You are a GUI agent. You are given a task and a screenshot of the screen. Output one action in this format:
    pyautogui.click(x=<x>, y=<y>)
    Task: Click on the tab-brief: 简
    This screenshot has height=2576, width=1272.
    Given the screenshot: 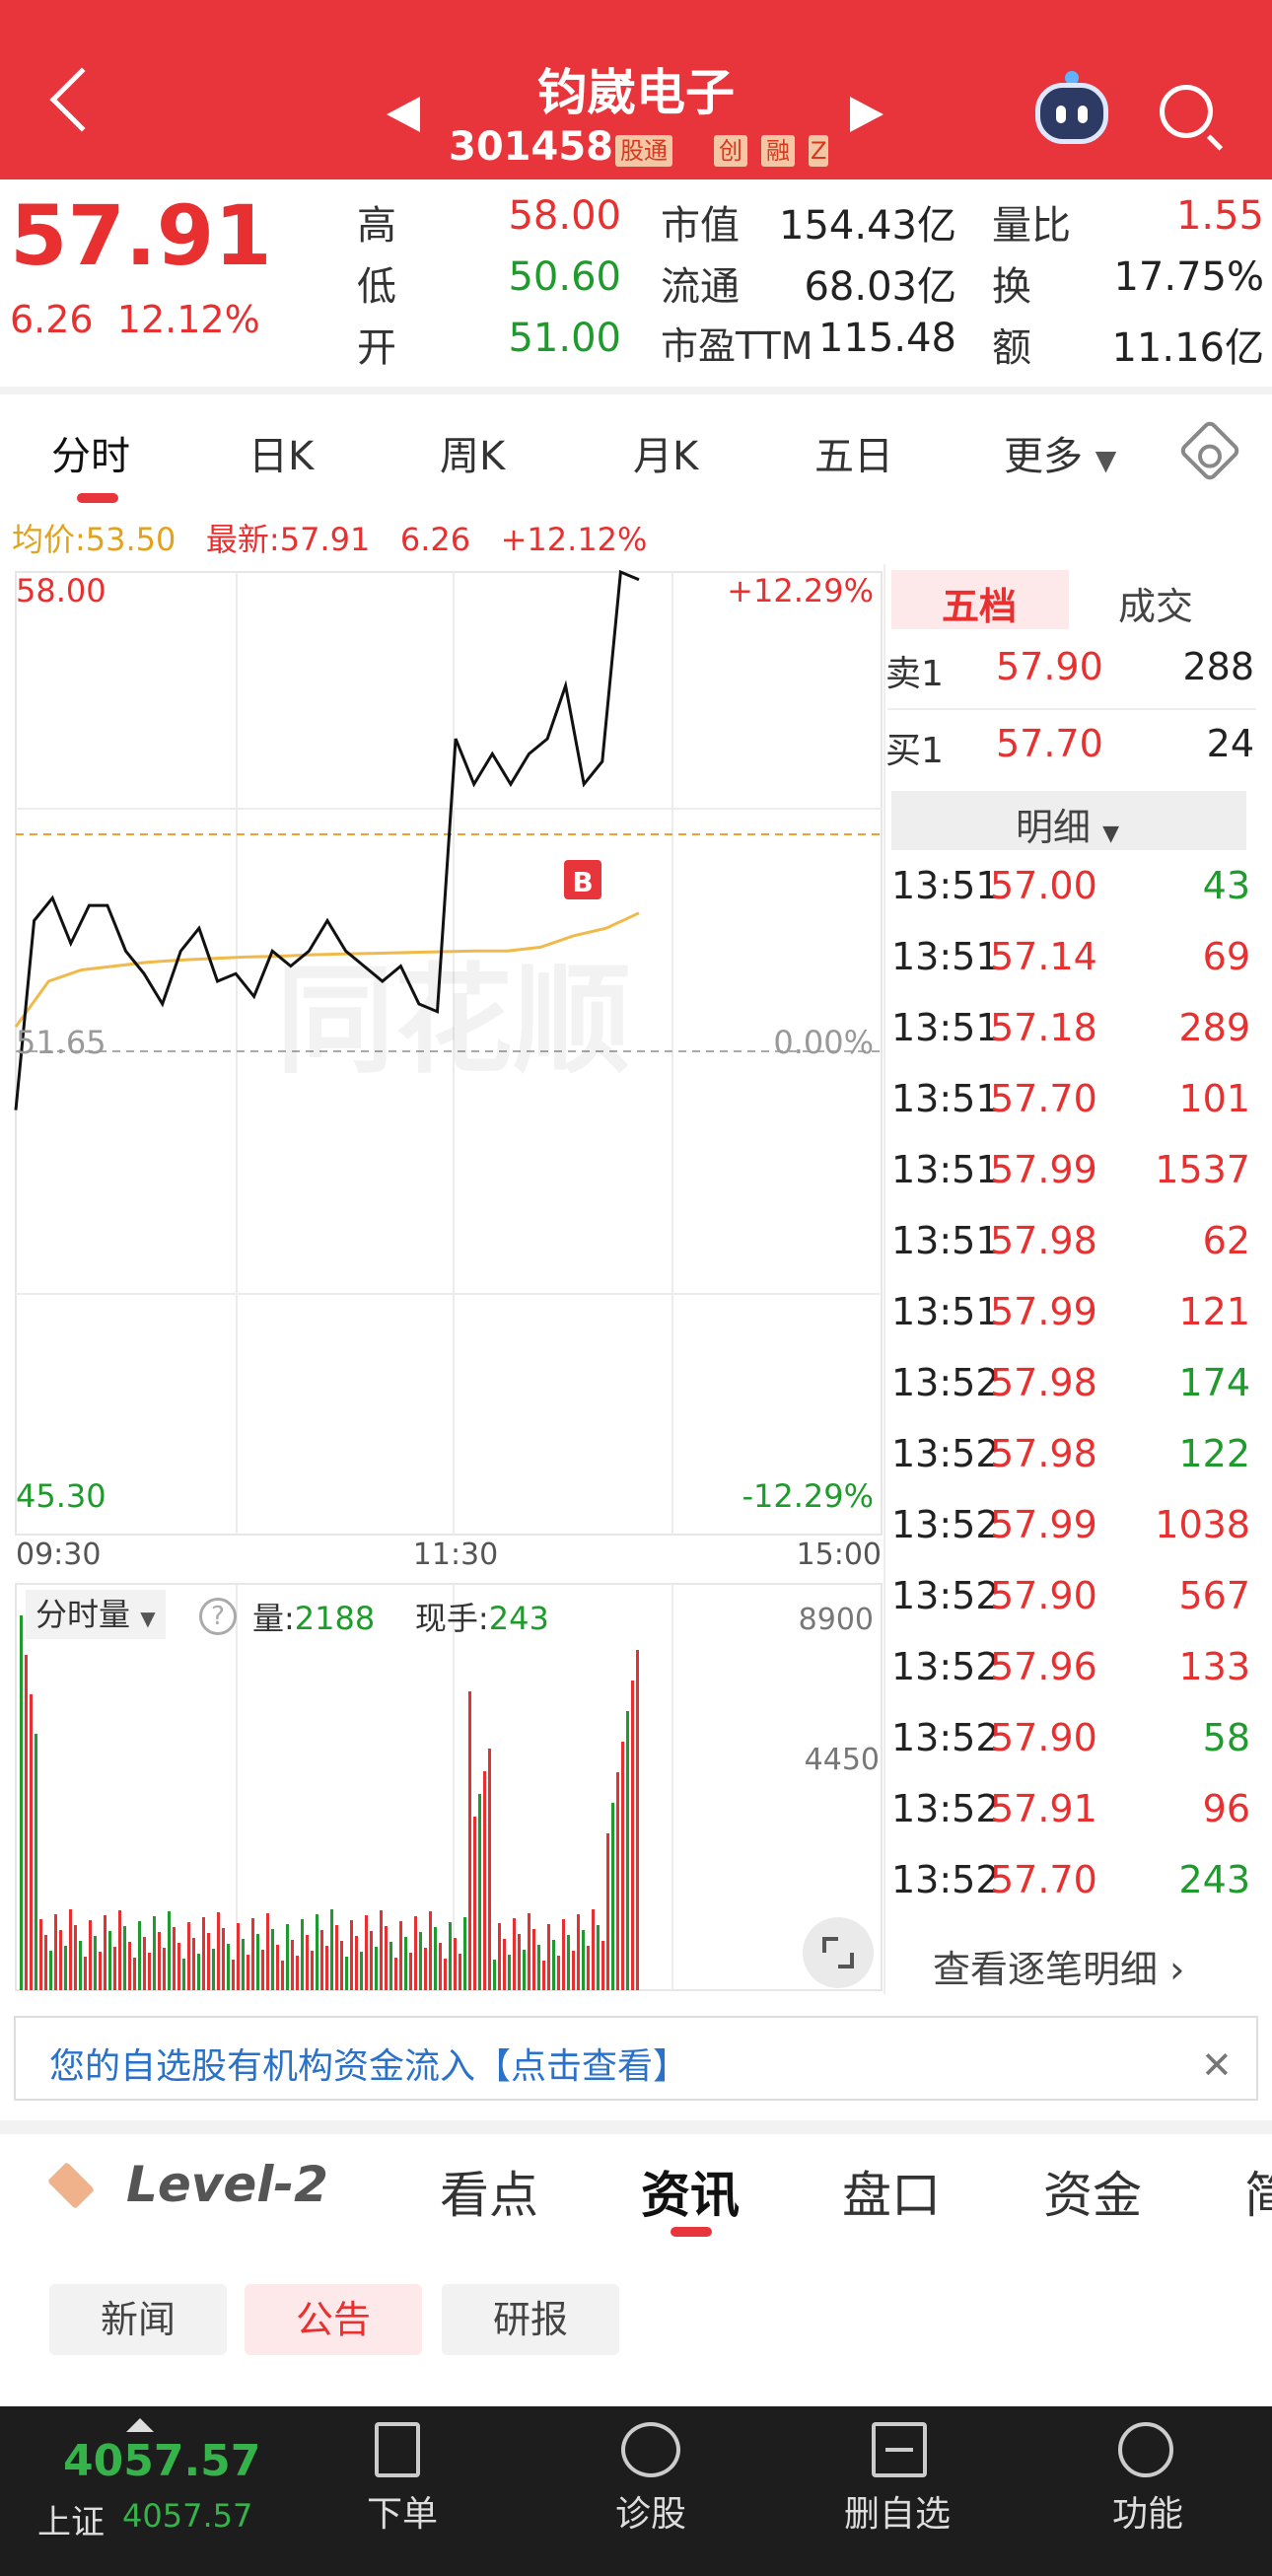 What is the action you would take?
    pyautogui.click(x=1258, y=2191)
    